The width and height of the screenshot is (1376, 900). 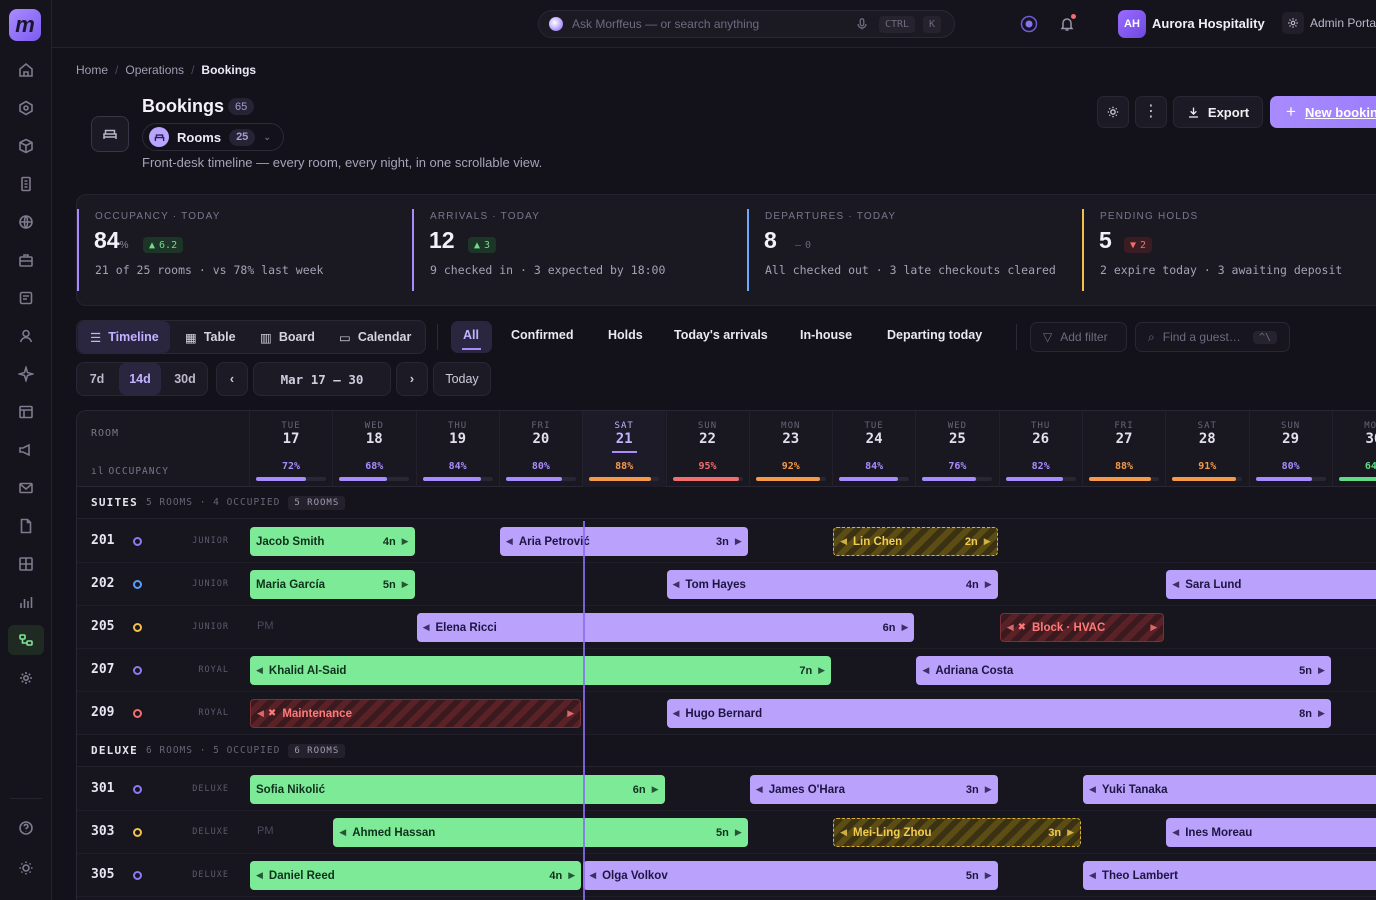 What do you see at coordinates (790, 449) in the screenshot?
I see `day-column: MON 23 92%` at bounding box center [790, 449].